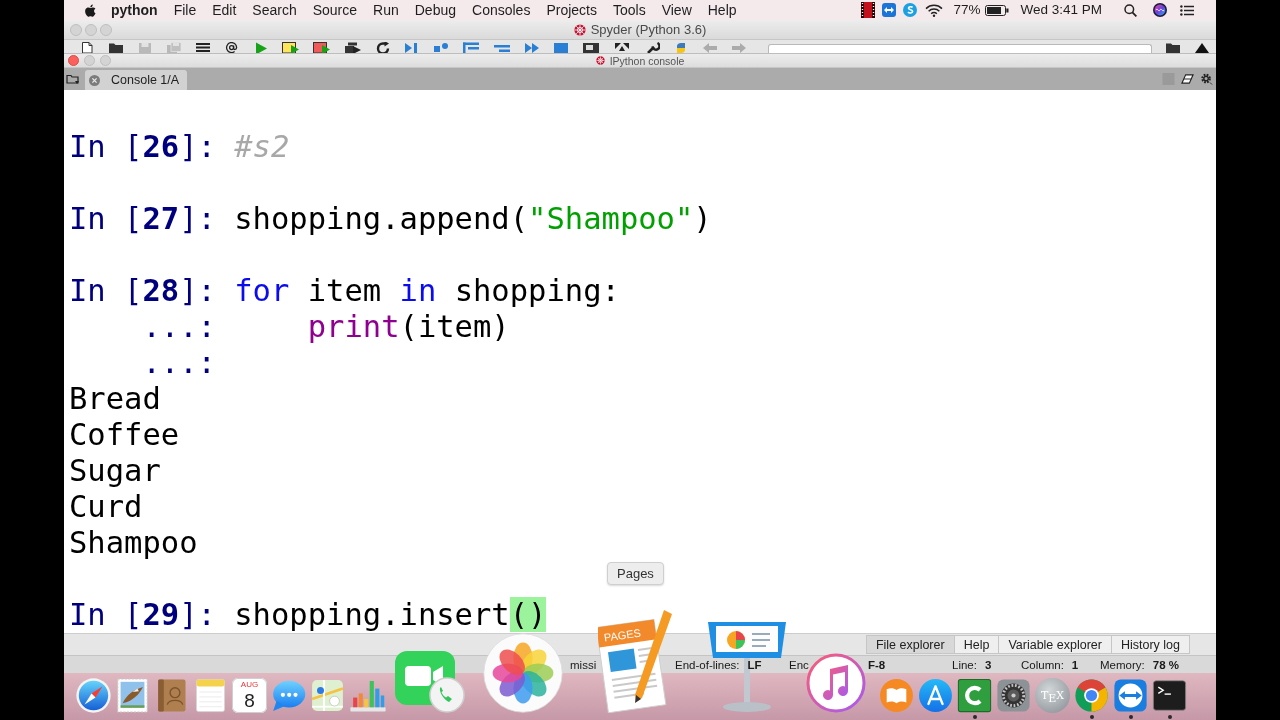  What do you see at coordinates (799, 664) in the screenshot?
I see `status-label: Enc` at bounding box center [799, 664].